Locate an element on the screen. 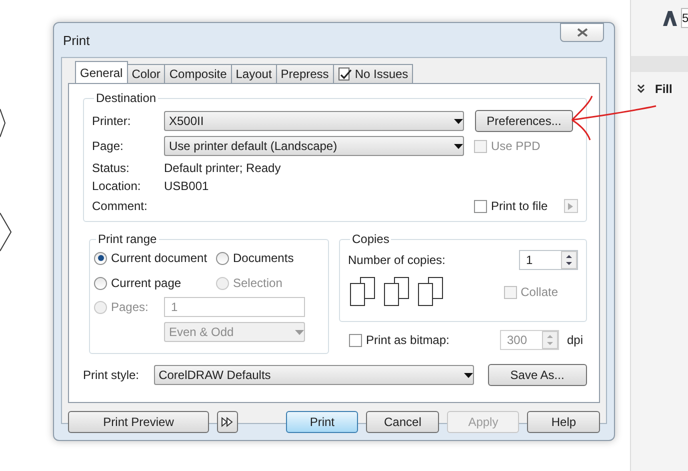 The height and width of the screenshot is (471, 688). field-label: Number of copies: is located at coordinates (397, 260).